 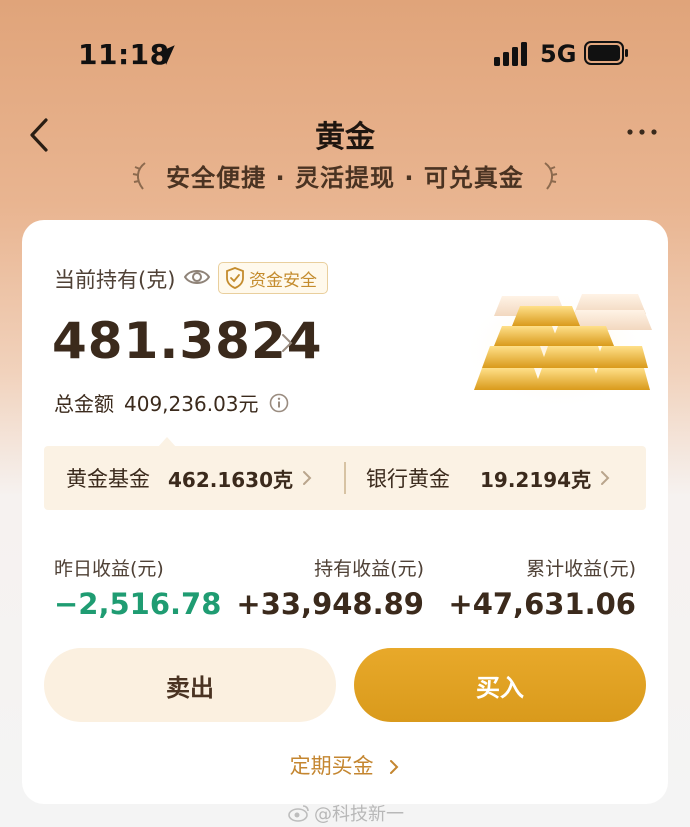 I want to click on bank-gold-label: 银行黄金, so click(x=408, y=479).